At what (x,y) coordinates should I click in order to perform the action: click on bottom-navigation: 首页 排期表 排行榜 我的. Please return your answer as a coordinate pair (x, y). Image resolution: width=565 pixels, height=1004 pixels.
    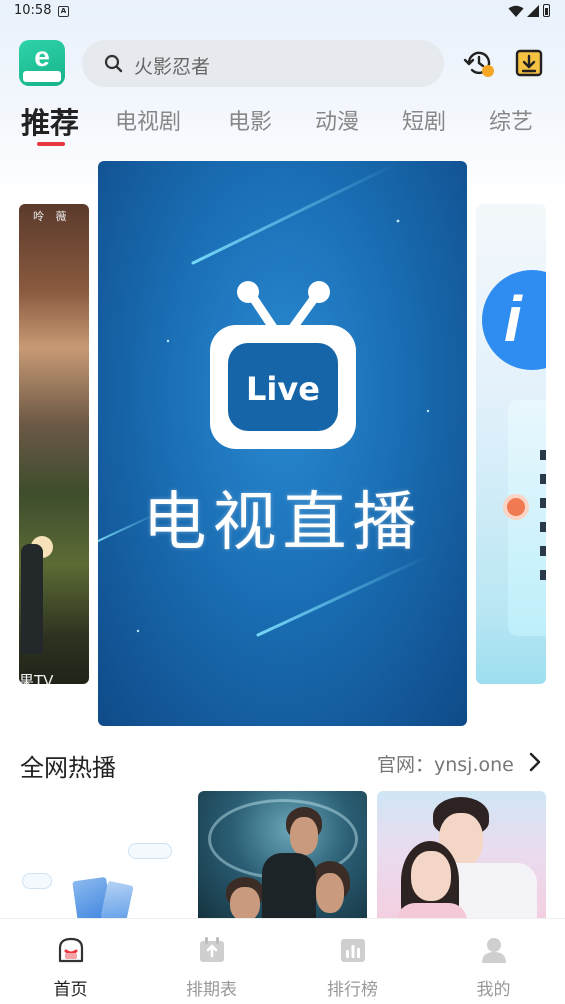
    Looking at the image, I should click on (282, 961).